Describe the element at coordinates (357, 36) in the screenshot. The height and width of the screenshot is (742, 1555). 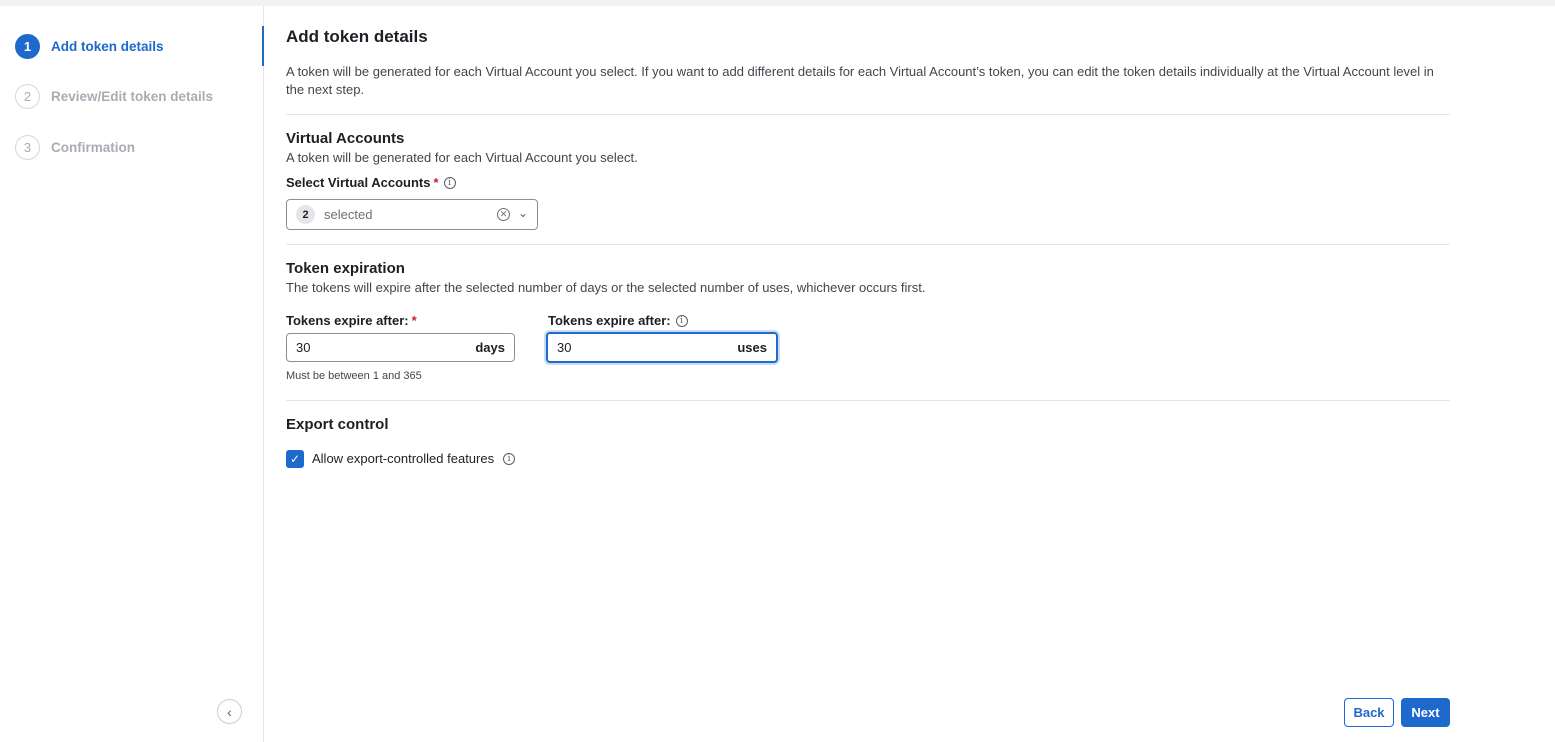
I see `page-title: Add token details` at that location.